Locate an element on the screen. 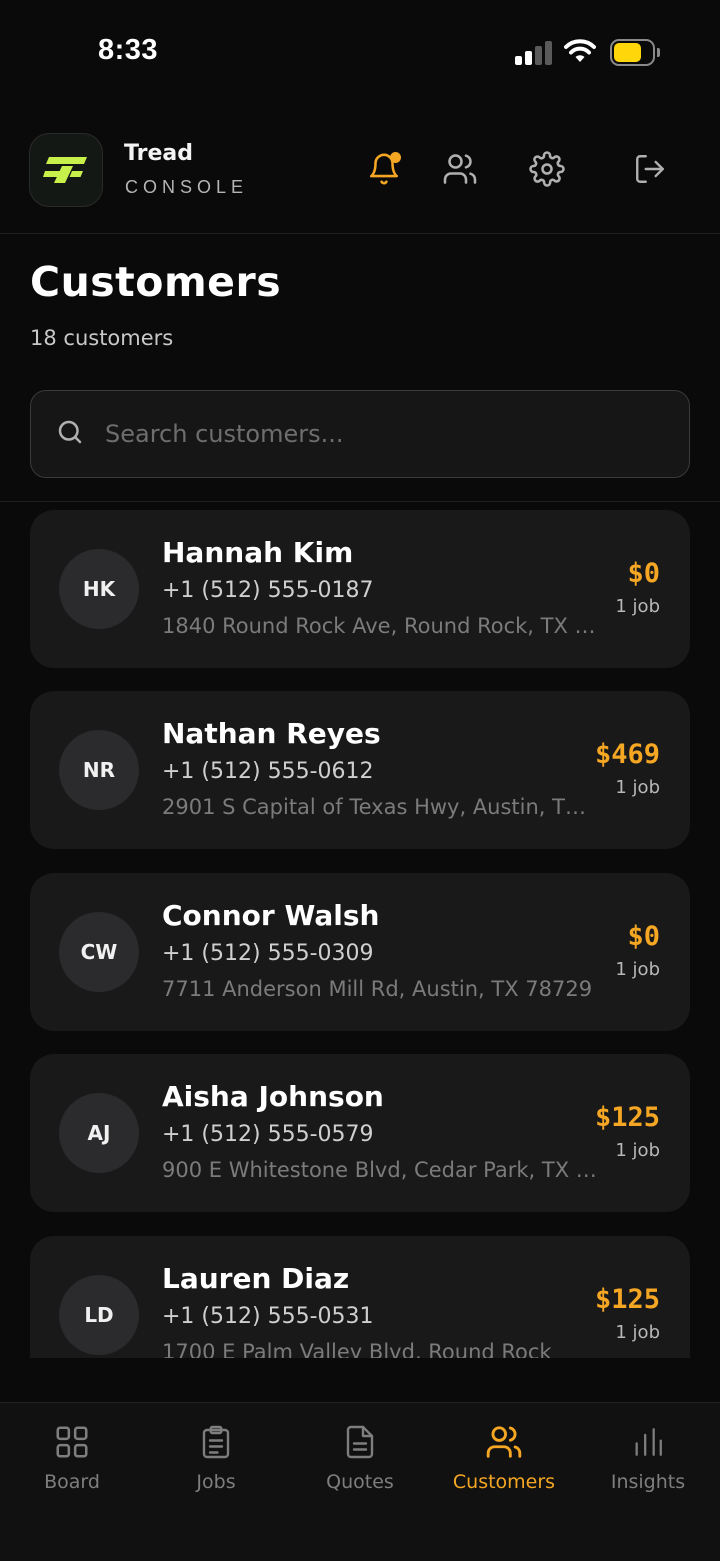  customer-phone: +1 (512) 555-0531 is located at coordinates (268, 1316).